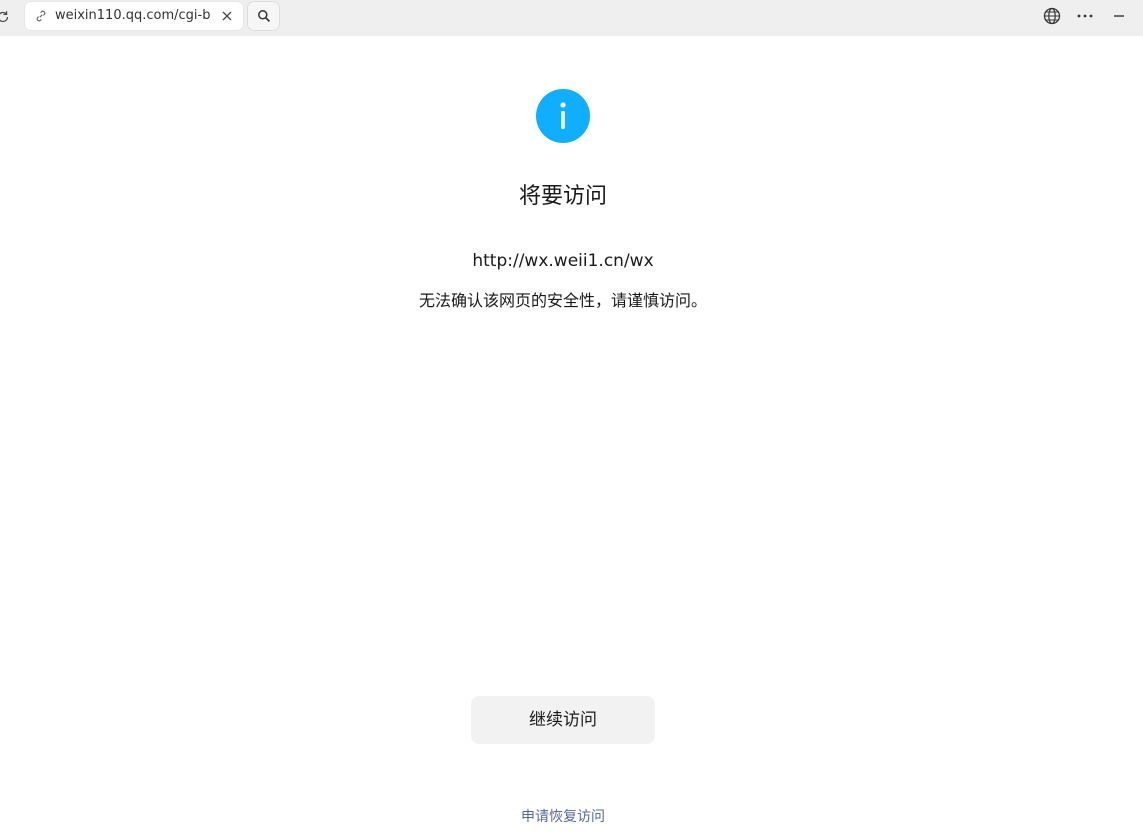  What do you see at coordinates (1052, 16) in the screenshot?
I see `globe-icon` at bounding box center [1052, 16].